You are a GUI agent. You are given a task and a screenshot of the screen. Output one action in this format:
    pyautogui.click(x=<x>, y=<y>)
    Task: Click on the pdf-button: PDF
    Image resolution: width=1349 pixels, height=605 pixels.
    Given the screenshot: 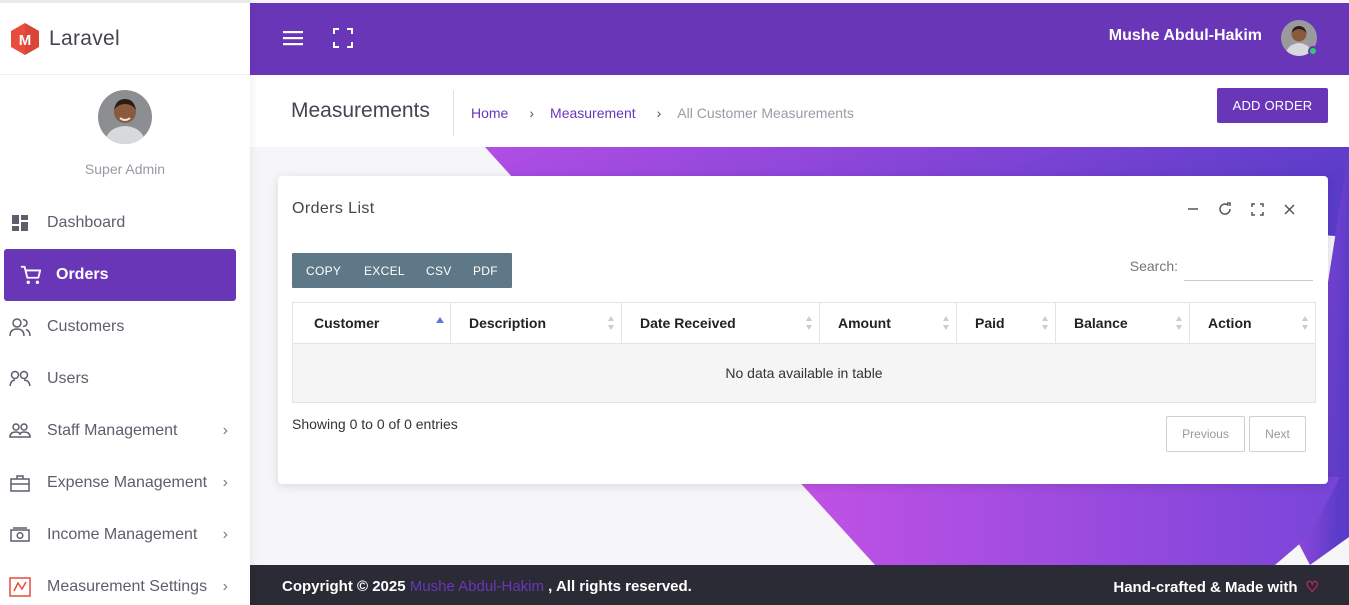 What is the action you would take?
    pyautogui.click(x=487, y=270)
    